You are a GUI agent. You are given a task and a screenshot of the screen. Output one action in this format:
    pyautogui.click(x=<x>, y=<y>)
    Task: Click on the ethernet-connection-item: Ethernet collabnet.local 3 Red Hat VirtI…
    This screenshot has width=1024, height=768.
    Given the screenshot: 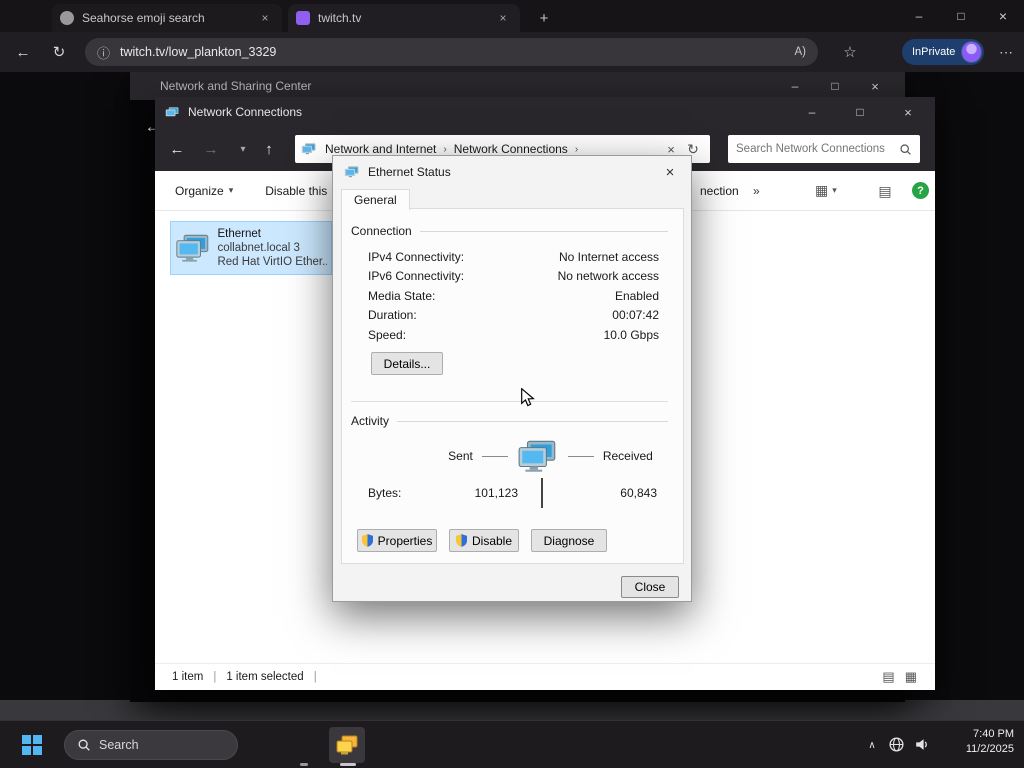 What is the action you would take?
    pyautogui.click(x=251, y=248)
    